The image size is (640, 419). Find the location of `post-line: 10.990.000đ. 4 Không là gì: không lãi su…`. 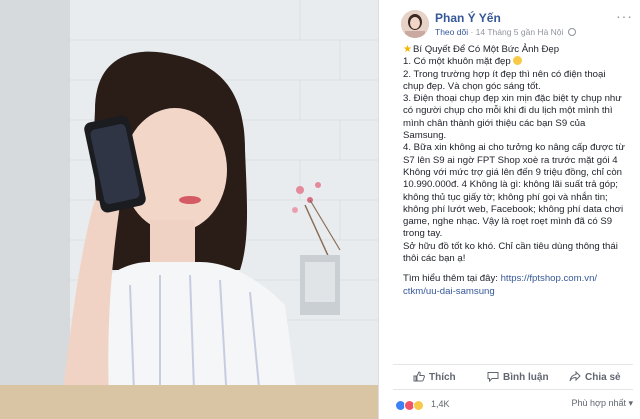

post-line: 10.990.000đ. 4 Không là gì: không lãi su… is located at coordinates (510, 185).